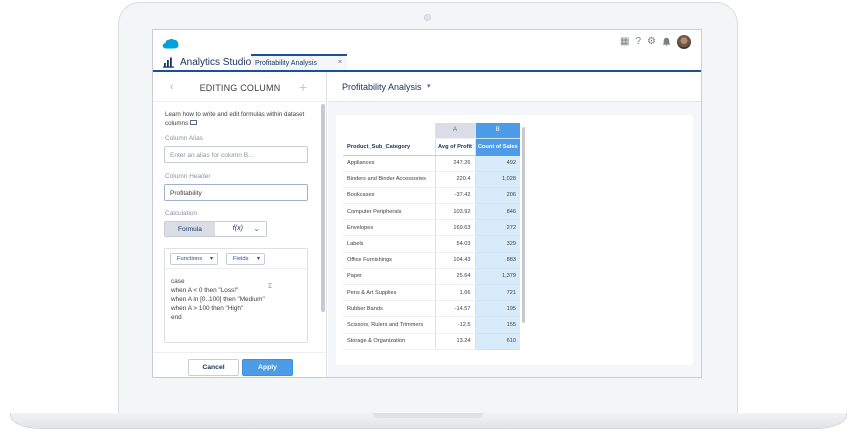  Describe the element at coordinates (389, 228) in the screenshot. I see `table-cell: Envelopes` at that location.